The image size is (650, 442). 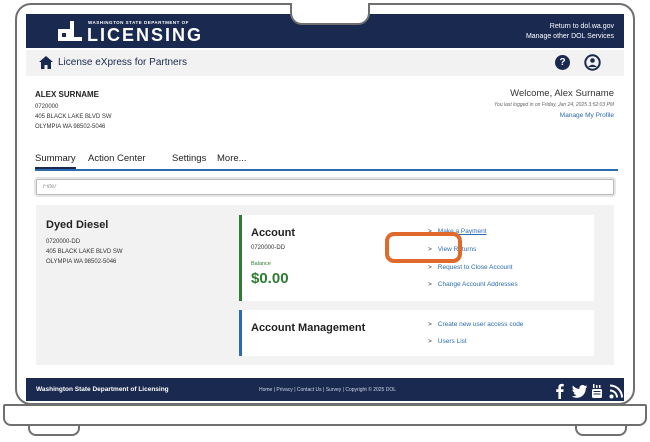 What do you see at coordinates (70, 127) in the screenshot?
I see `customer-address-line2: OLYMPIA WA 98502-5046` at bounding box center [70, 127].